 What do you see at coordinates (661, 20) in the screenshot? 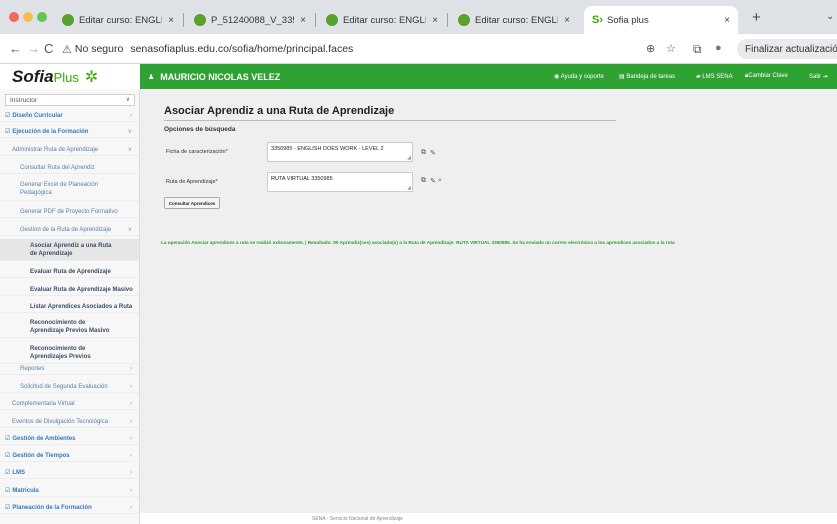
I see `browser-tab-active: S› Sofia plus ×` at bounding box center [661, 20].